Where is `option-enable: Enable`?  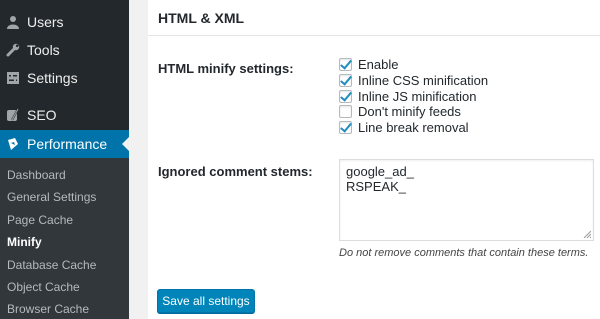
option-enable: Enable is located at coordinates (368, 64).